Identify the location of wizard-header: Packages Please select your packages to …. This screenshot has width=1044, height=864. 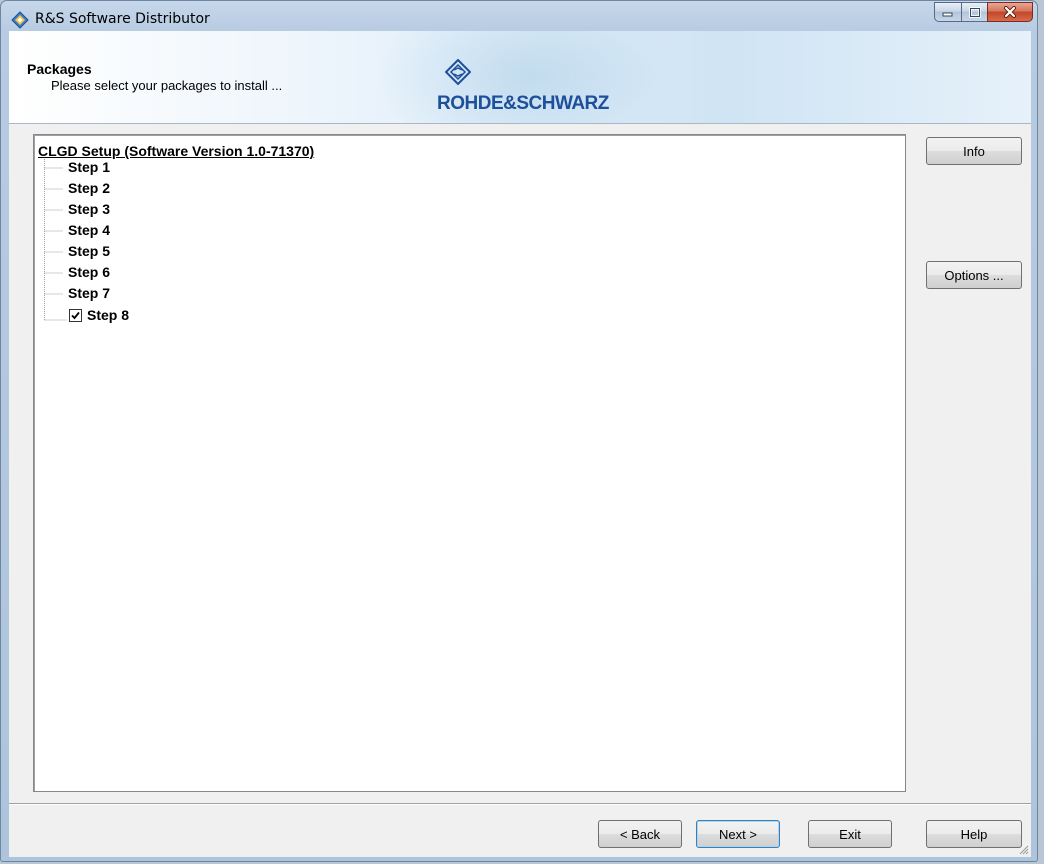
(520, 77).